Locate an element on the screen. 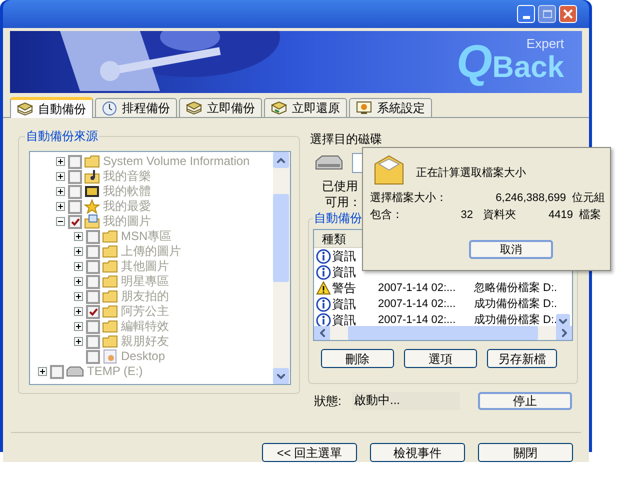 The width and height of the screenshot is (640, 479). star-icon is located at coordinates (92, 206).